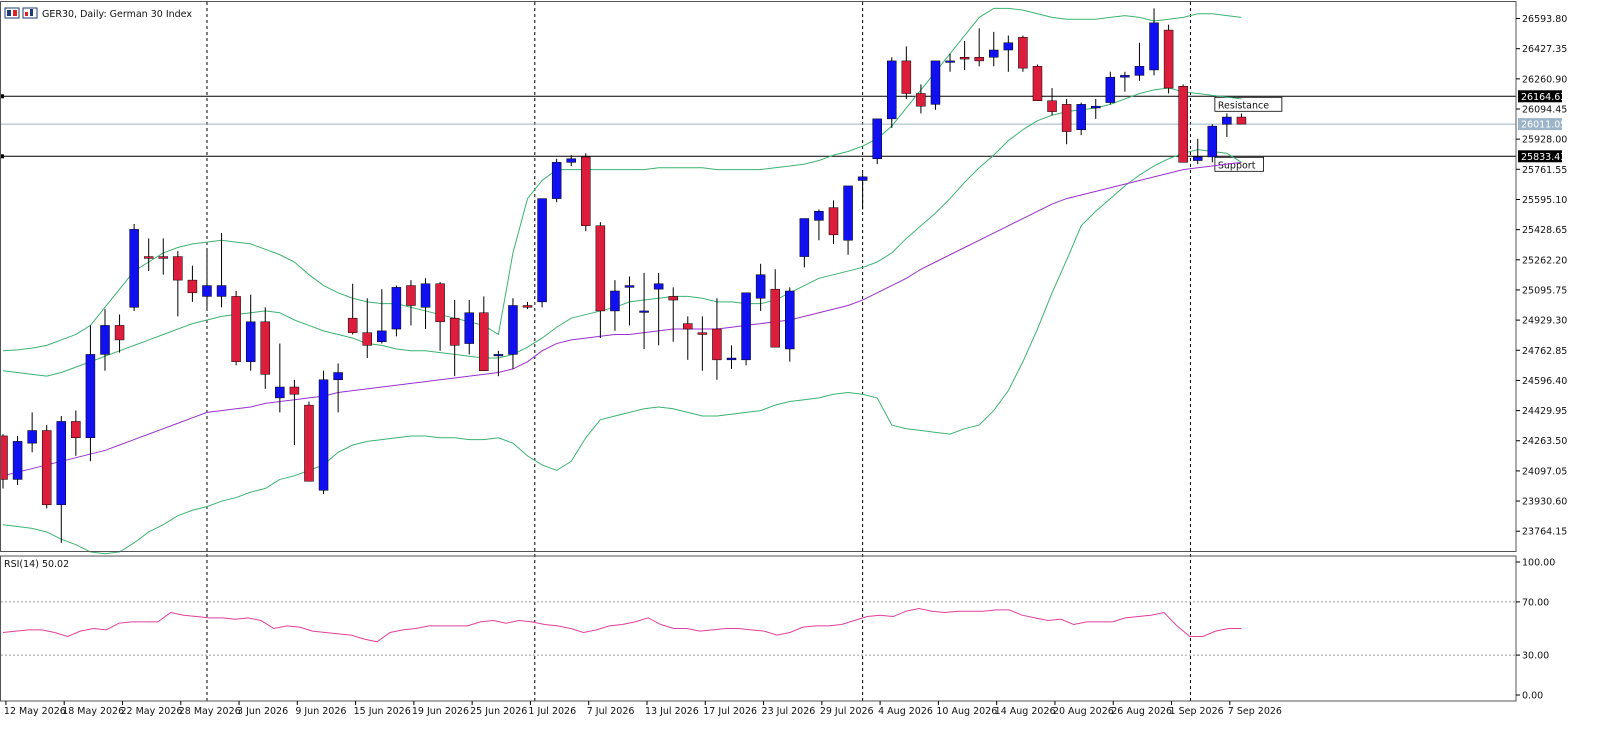 The image size is (1600, 730). I want to click on support-price-tag-label: 25833.43, so click(1543, 157).